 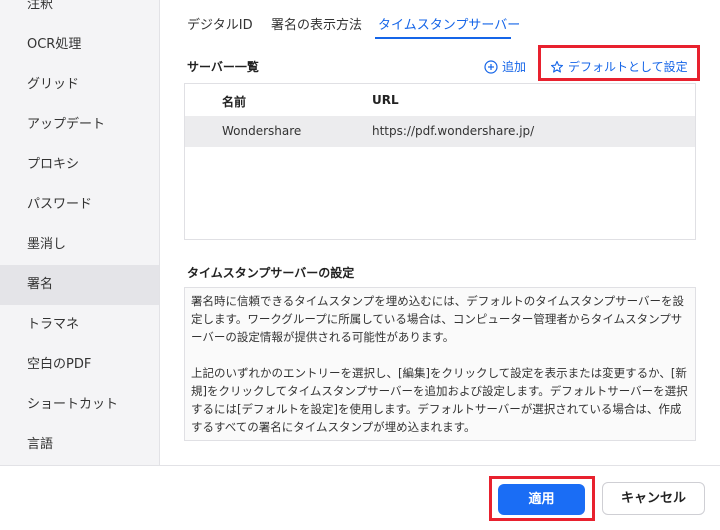 I want to click on tab-timestamp-server: タイムスタンプサーバー, so click(x=449, y=23).